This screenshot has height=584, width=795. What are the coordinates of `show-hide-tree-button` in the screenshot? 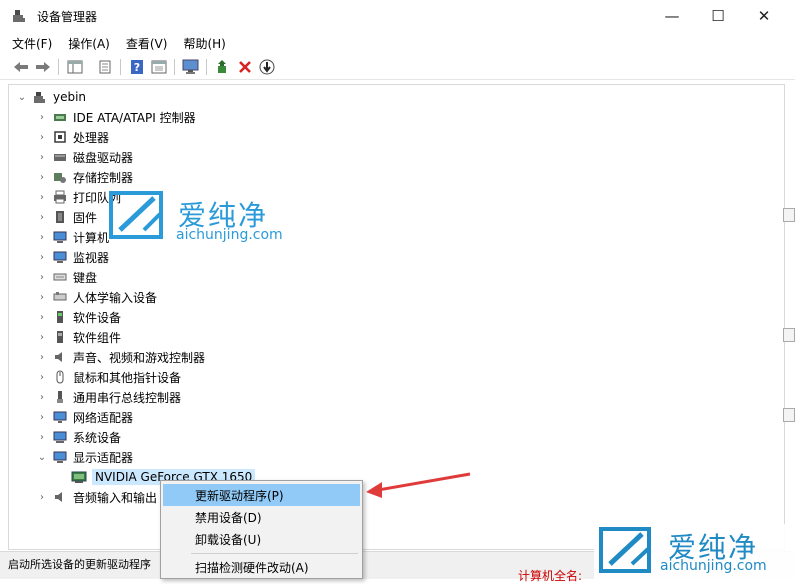 It's located at (75, 67).